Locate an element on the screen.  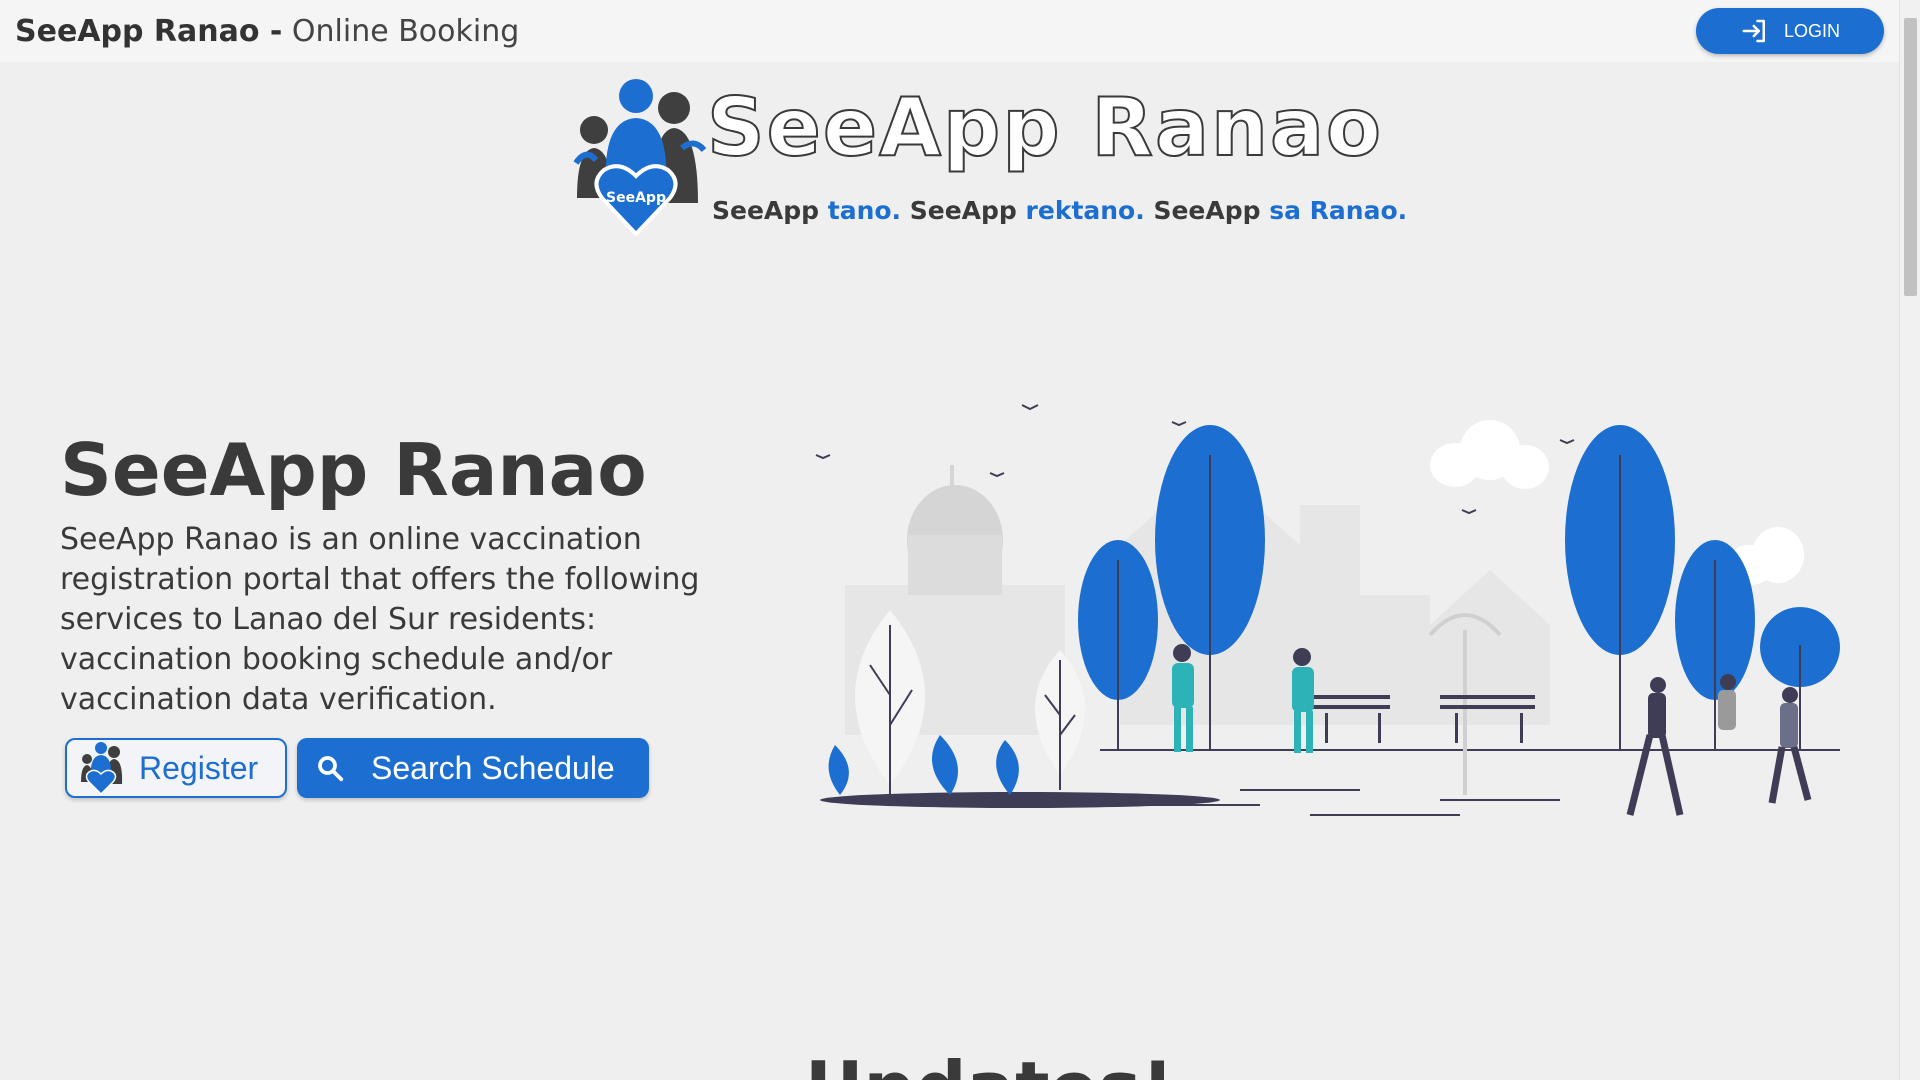
login-label: LOGIN is located at coordinates (1811, 30).